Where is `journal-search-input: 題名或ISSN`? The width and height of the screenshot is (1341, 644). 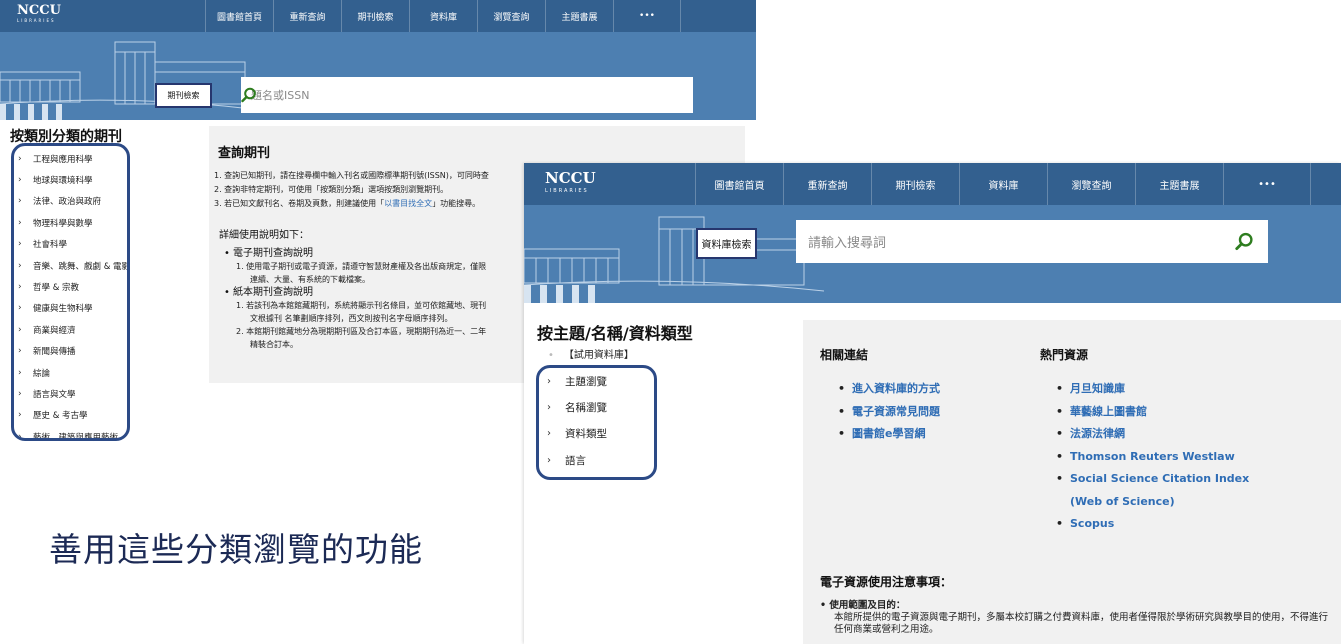 journal-search-input: 題名或ISSN is located at coordinates (467, 95).